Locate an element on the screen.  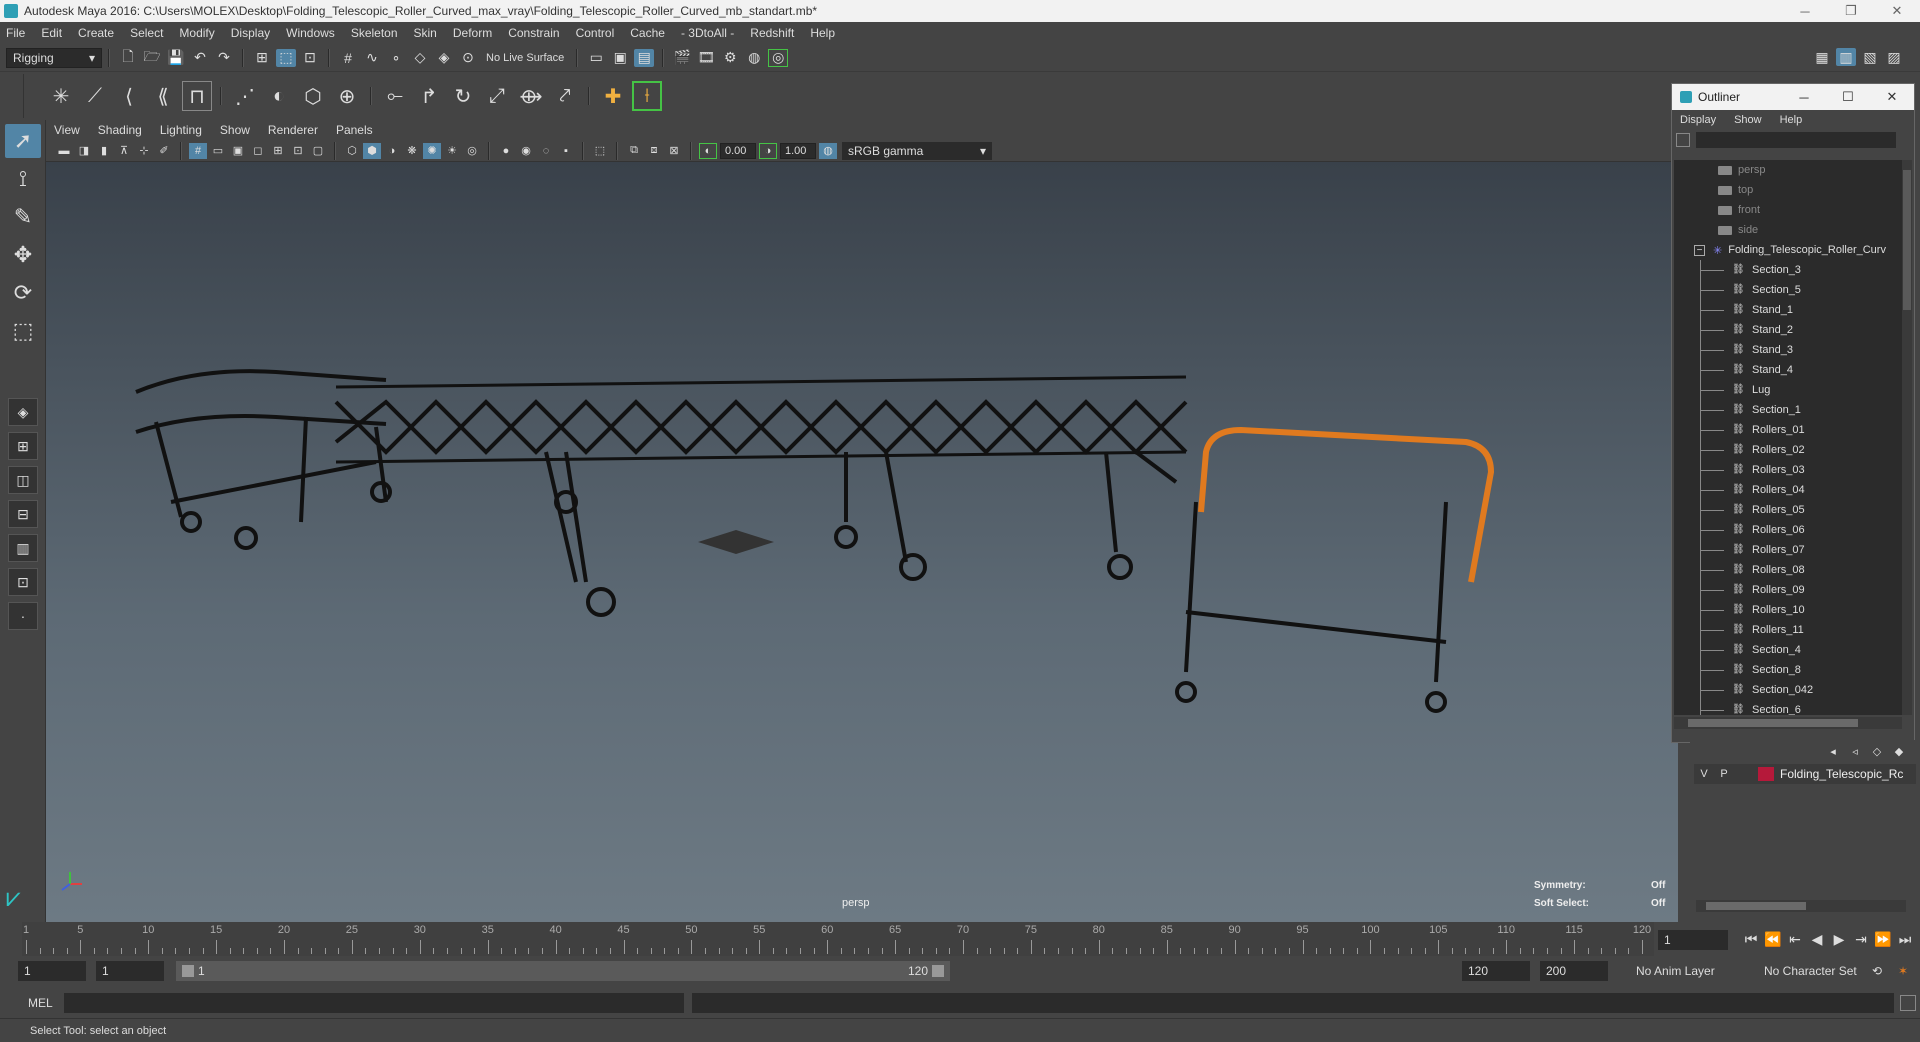
ambient-occlusion-icon: ● is located at coordinates (506, 151).